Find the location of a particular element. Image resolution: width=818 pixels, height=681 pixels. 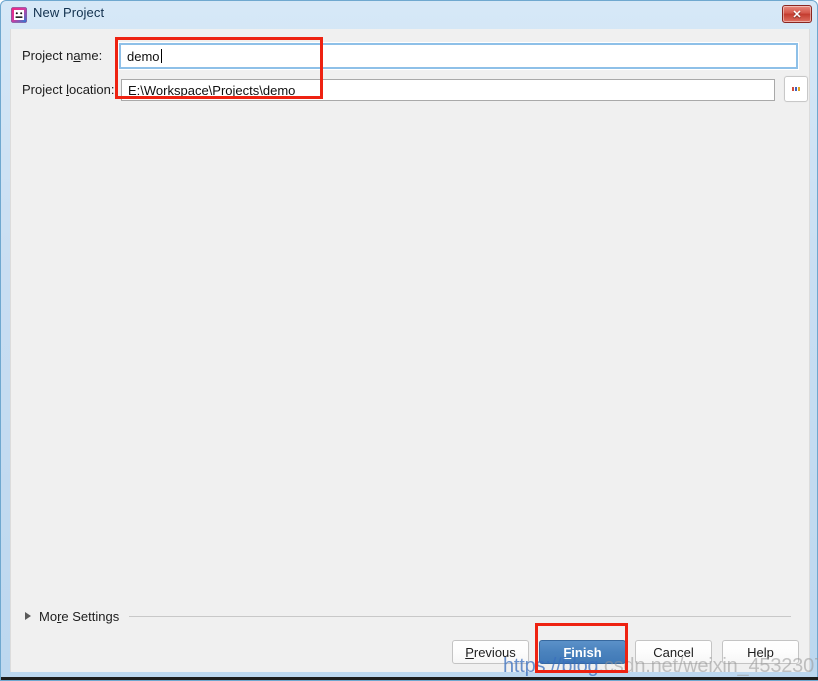

ellipsis-icon is located at coordinates (796, 89).